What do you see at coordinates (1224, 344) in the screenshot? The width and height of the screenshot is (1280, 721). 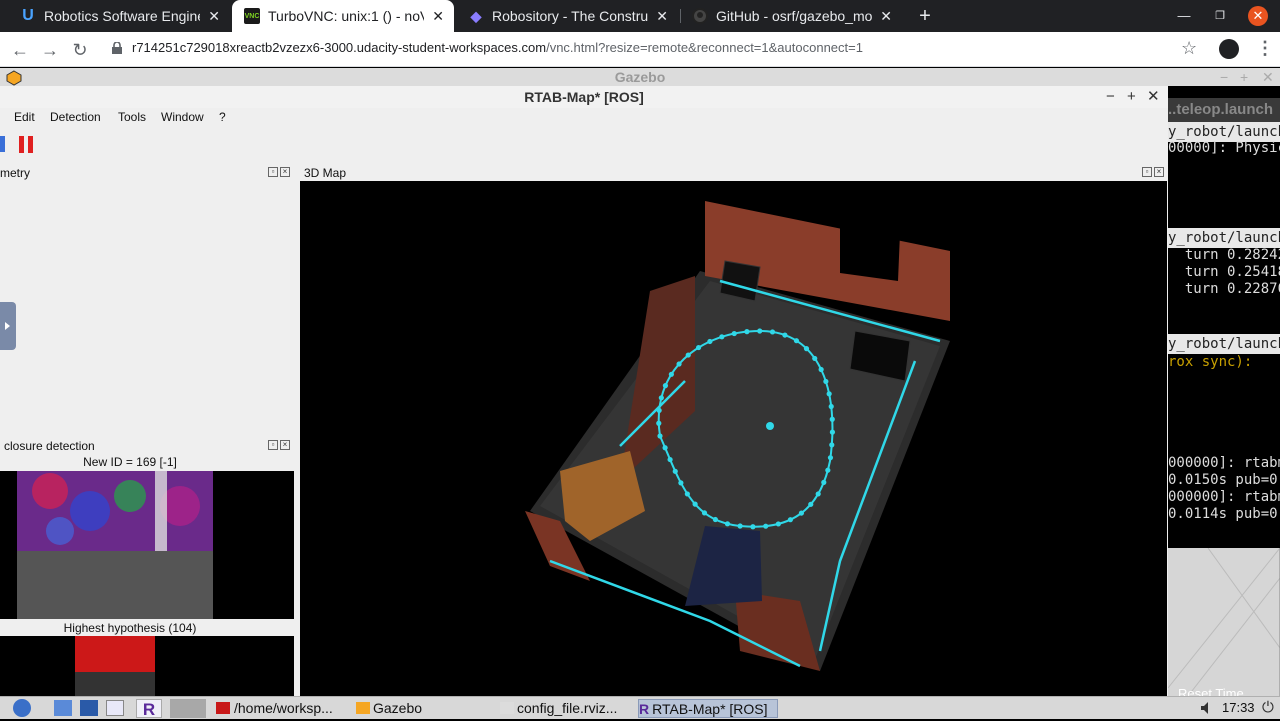 I see `terminal-tab-header: y_robot/launch/m` at bounding box center [1224, 344].